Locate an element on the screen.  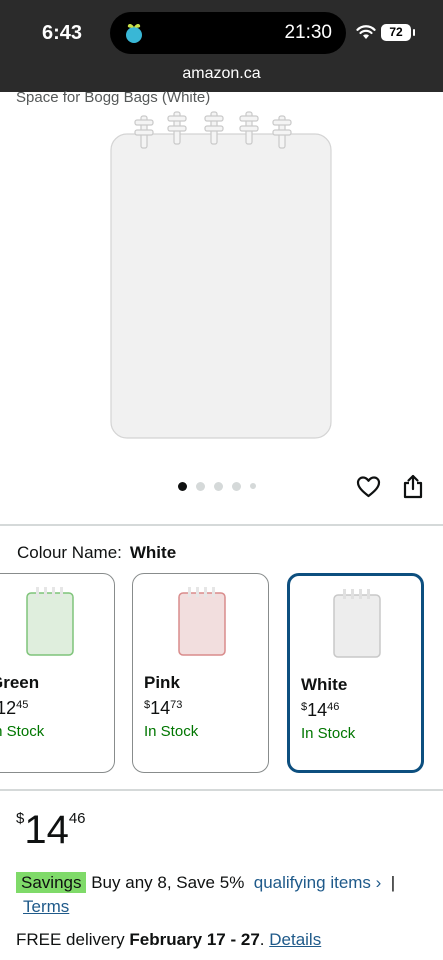
dynamic-island: 21:30 is located at coordinates (228, 33).